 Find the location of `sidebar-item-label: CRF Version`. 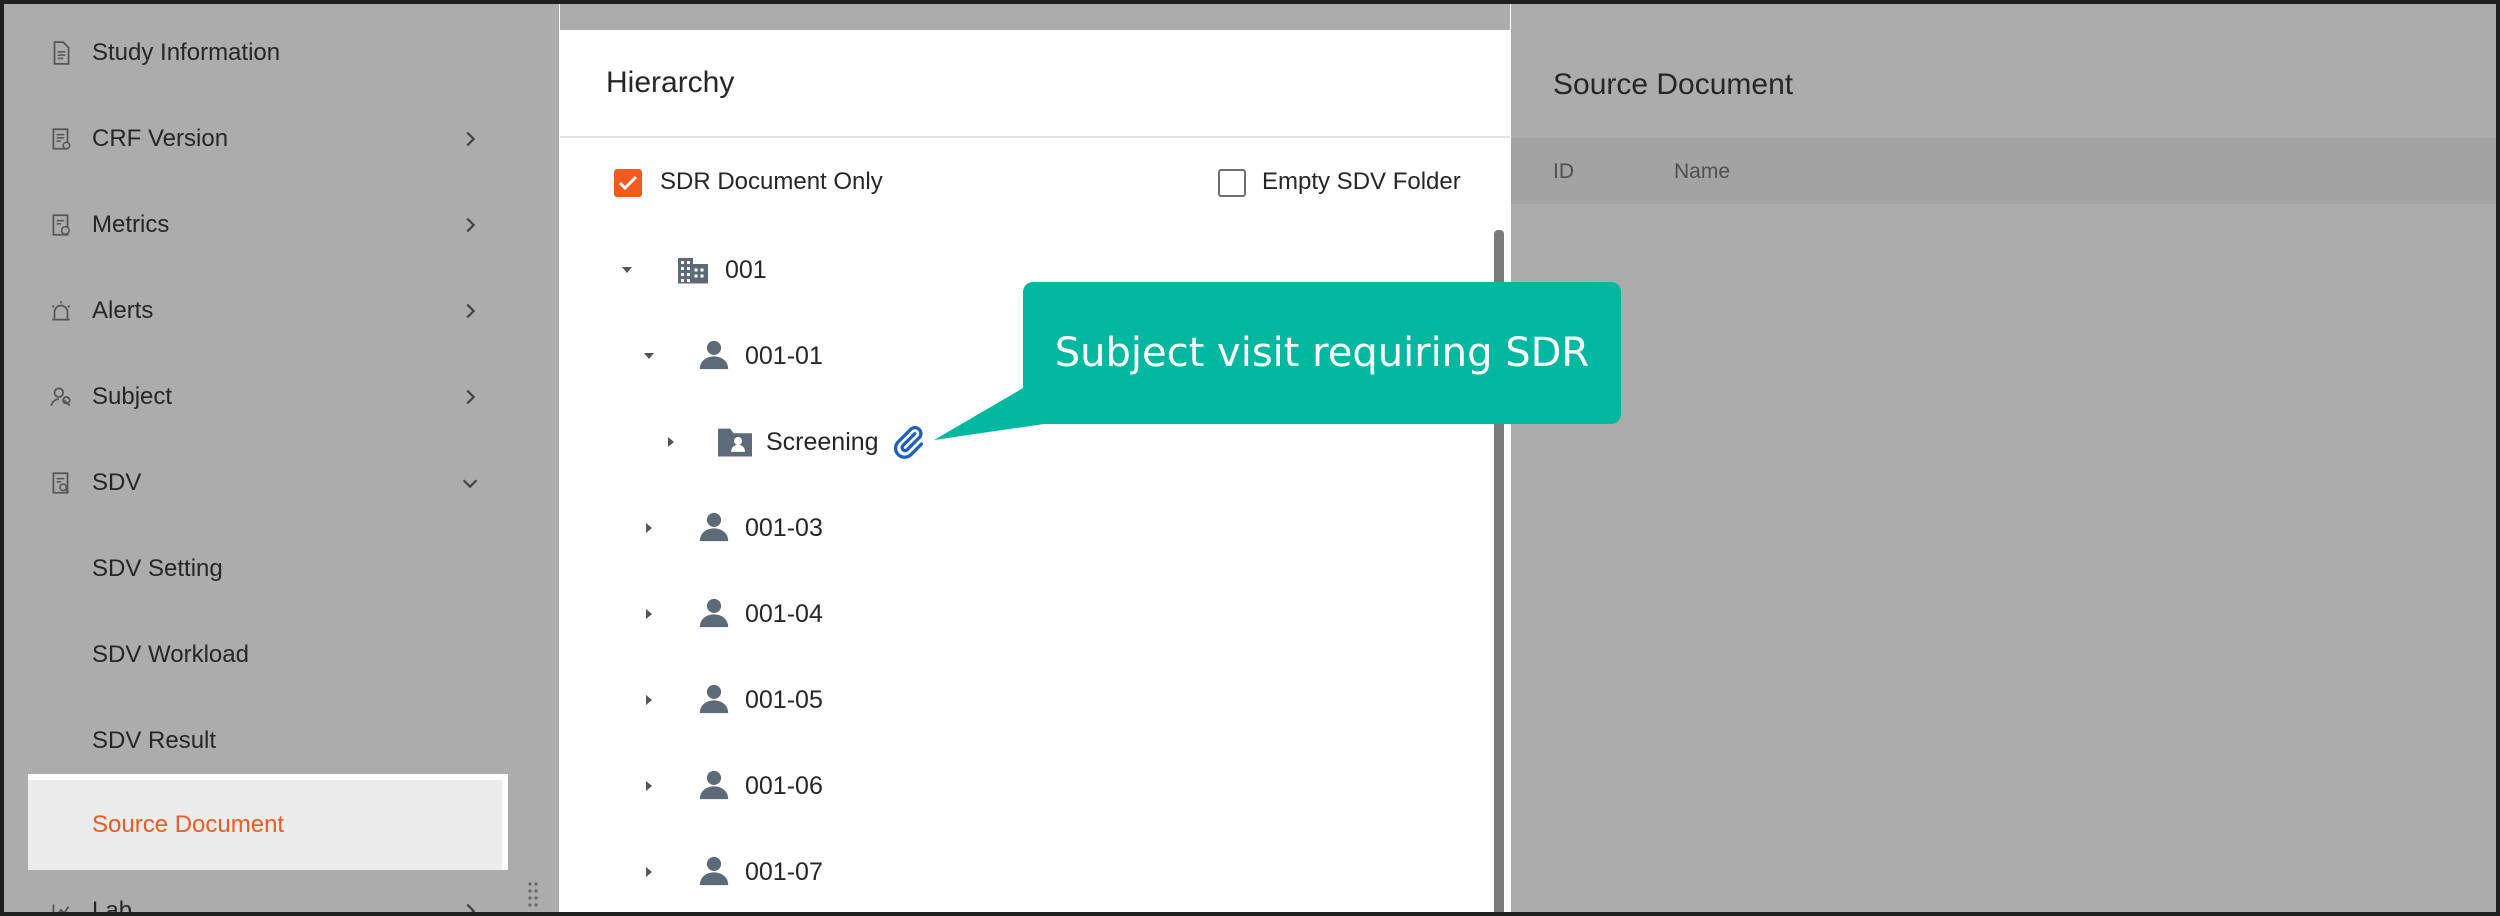

sidebar-item-label: CRF Version is located at coordinates (160, 138).